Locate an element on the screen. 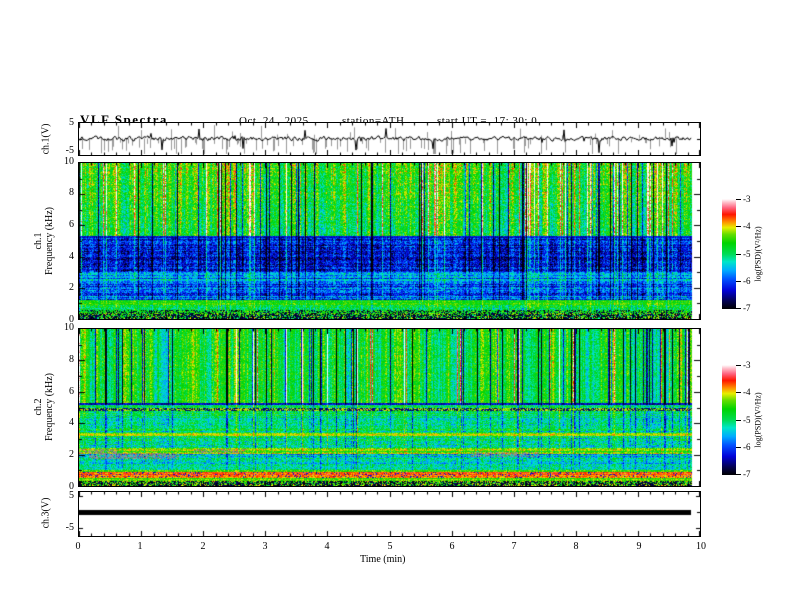  colorbar2-axis-title: log(PSD)(V²/Hz) is located at coordinates (758, 420).